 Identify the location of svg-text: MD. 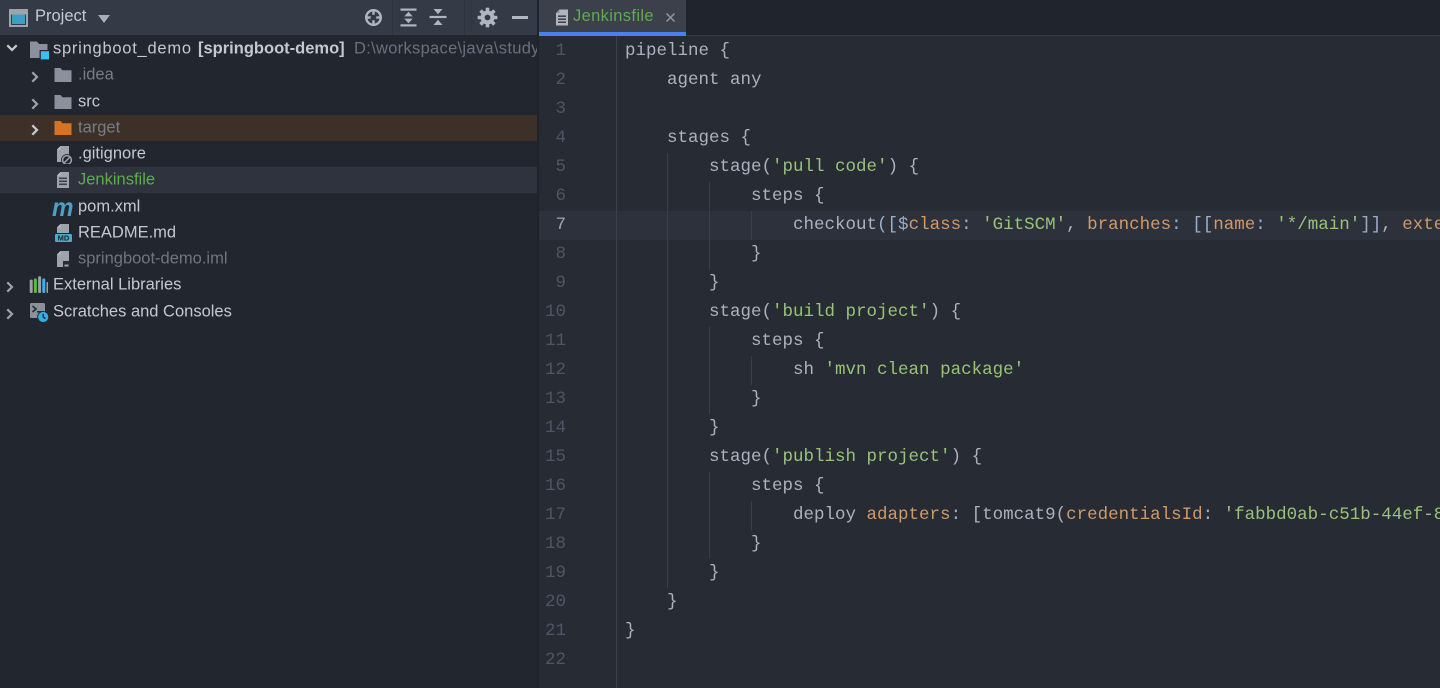
(64, 237).